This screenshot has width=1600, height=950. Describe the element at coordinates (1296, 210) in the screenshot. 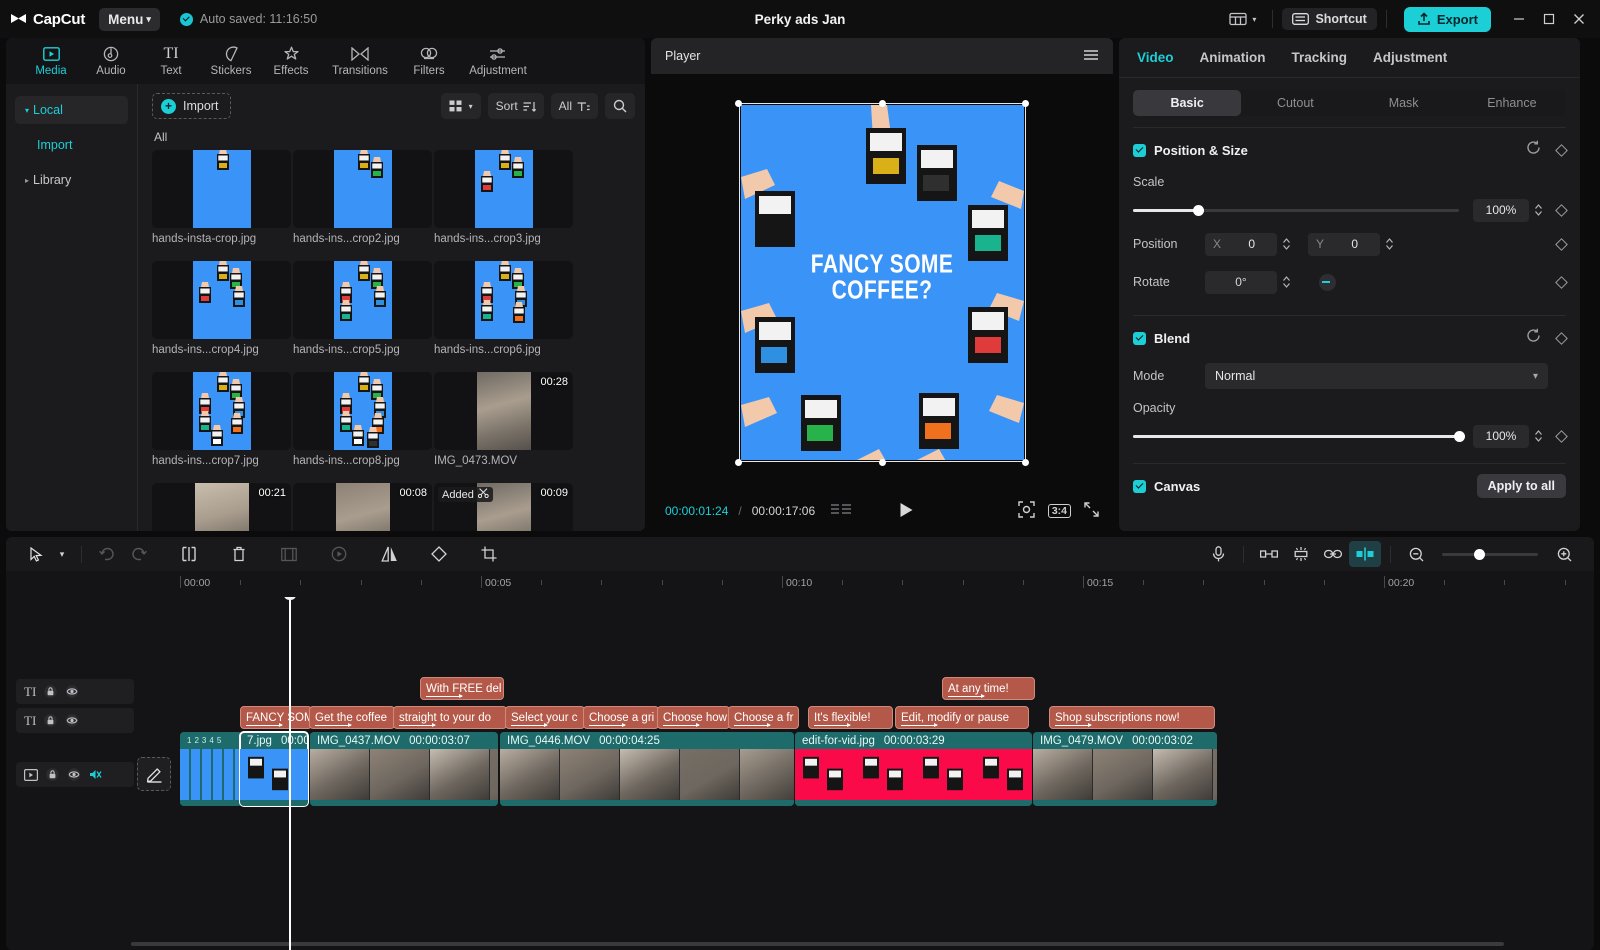

I see `scale-slider` at that location.